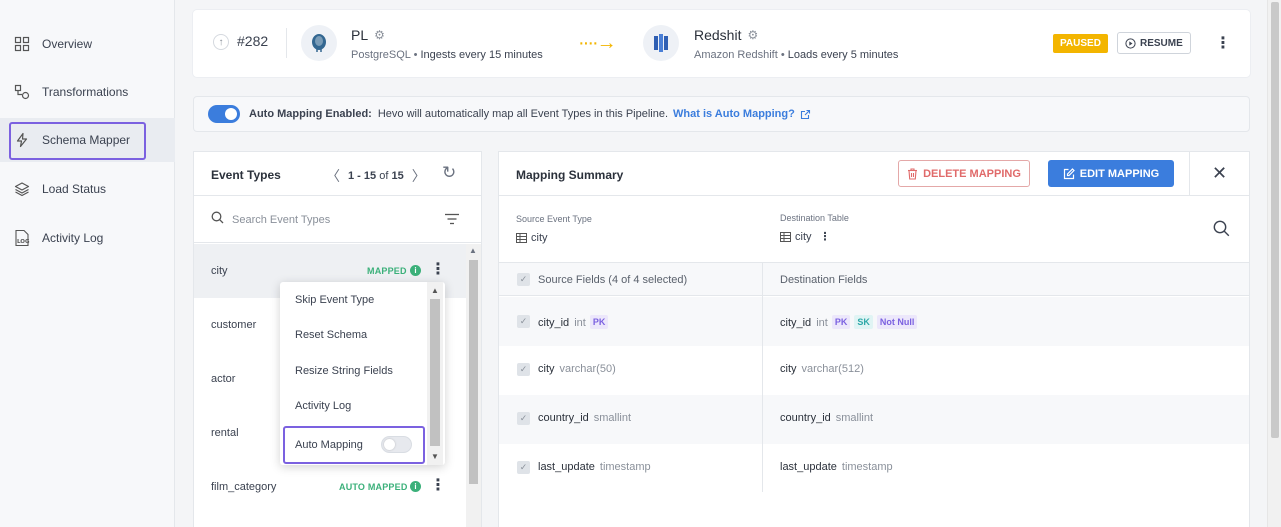 Image resolution: width=1281 pixels, height=527 pixels. I want to click on pager: 〈 1 - 15 of 15 〉, so click(376, 176).